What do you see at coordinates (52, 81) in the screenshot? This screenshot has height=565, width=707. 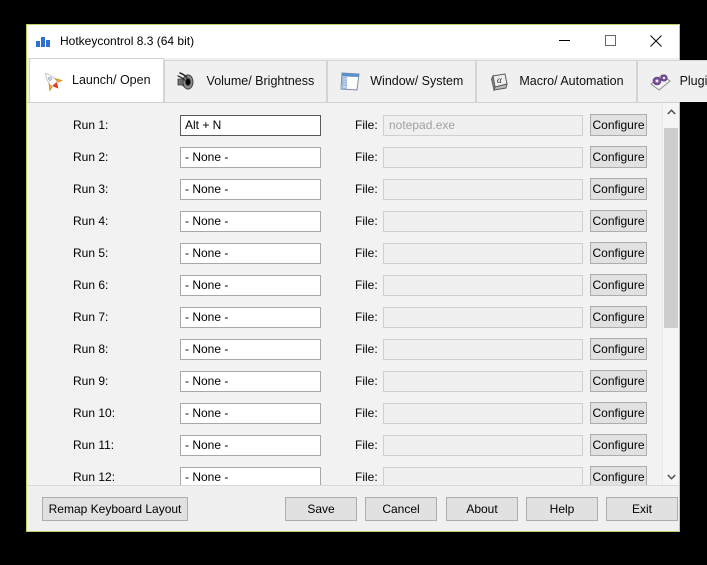 I see `rocket-icon` at bounding box center [52, 81].